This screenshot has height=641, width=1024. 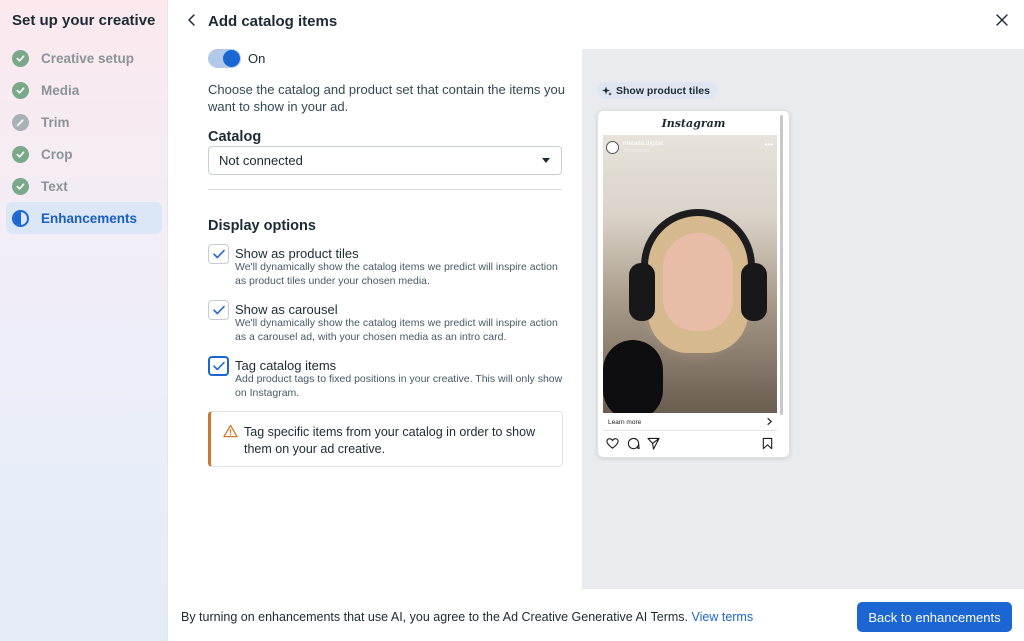 I want to click on account-block: metalla.digital Sponsored, so click(x=643, y=147).